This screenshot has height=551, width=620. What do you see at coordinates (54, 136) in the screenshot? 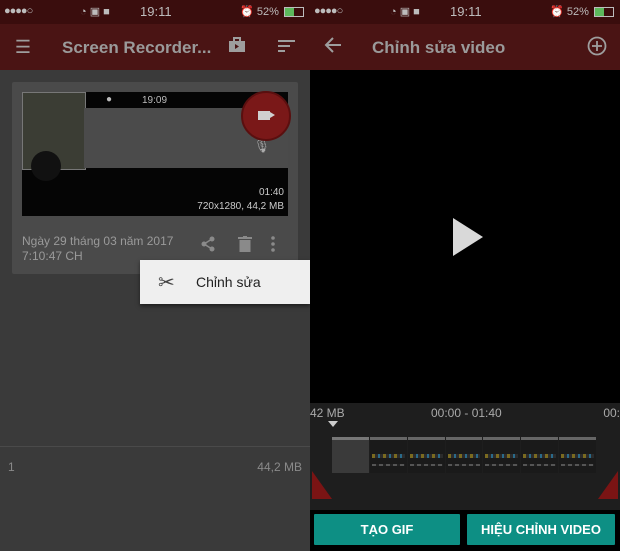
I see `camera-preview` at bounding box center [54, 136].